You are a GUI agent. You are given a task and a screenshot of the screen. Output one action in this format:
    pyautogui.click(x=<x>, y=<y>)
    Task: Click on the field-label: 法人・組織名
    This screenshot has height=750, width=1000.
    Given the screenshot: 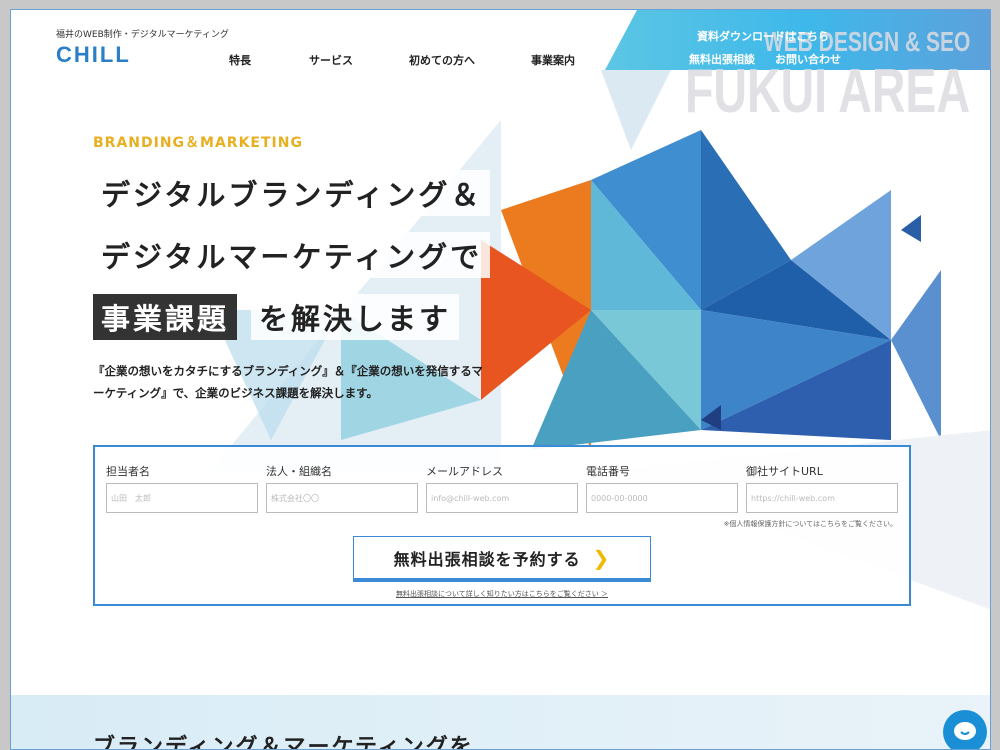 What is the action you would take?
    pyautogui.click(x=299, y=471)
    